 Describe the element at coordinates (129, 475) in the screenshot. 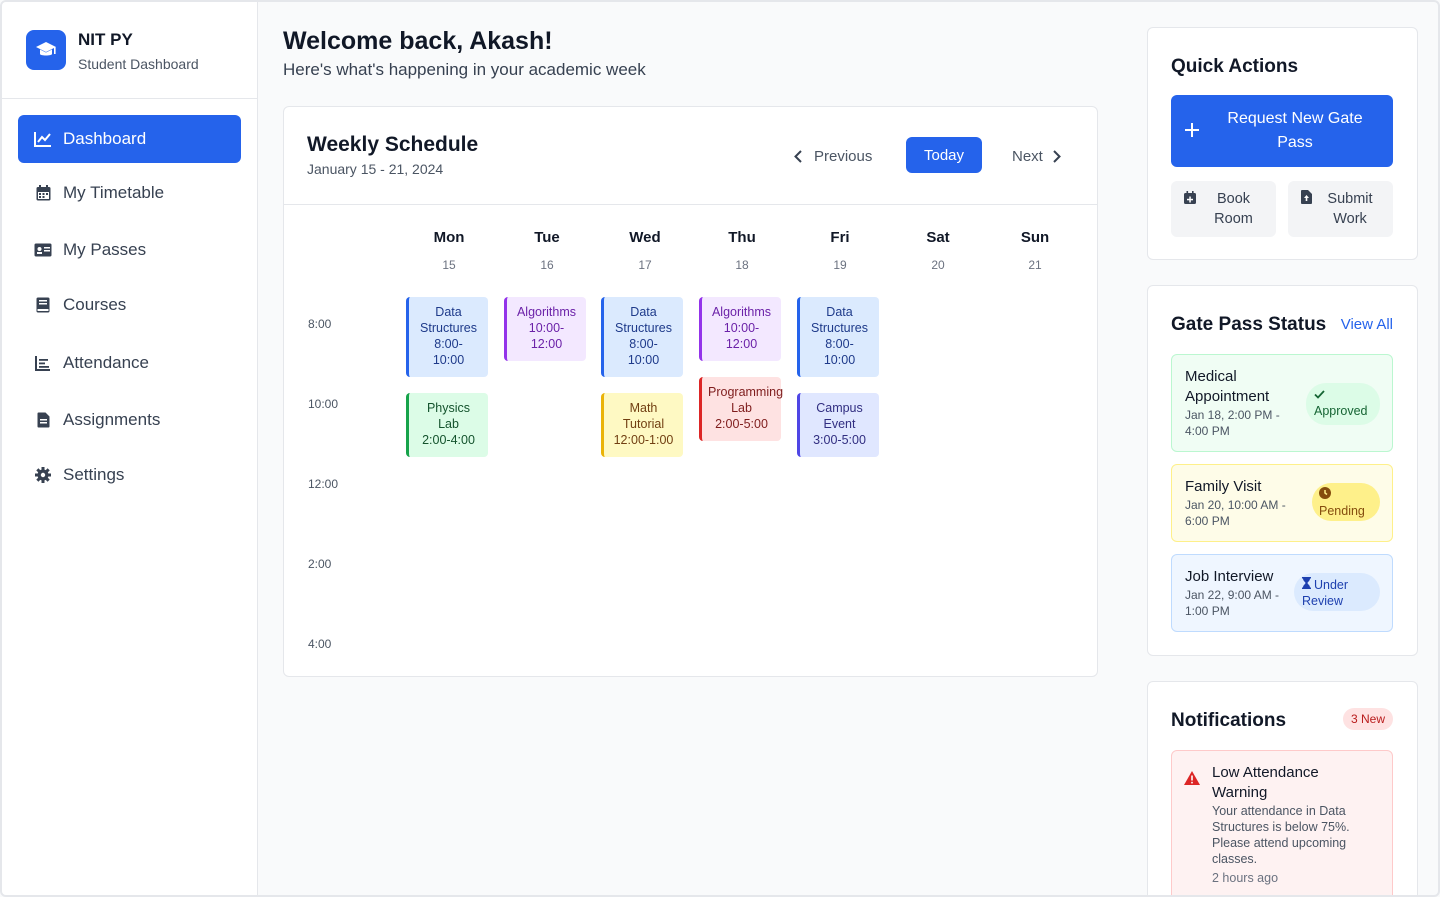

I see `sidebar-item-settings: Settings` at that location.